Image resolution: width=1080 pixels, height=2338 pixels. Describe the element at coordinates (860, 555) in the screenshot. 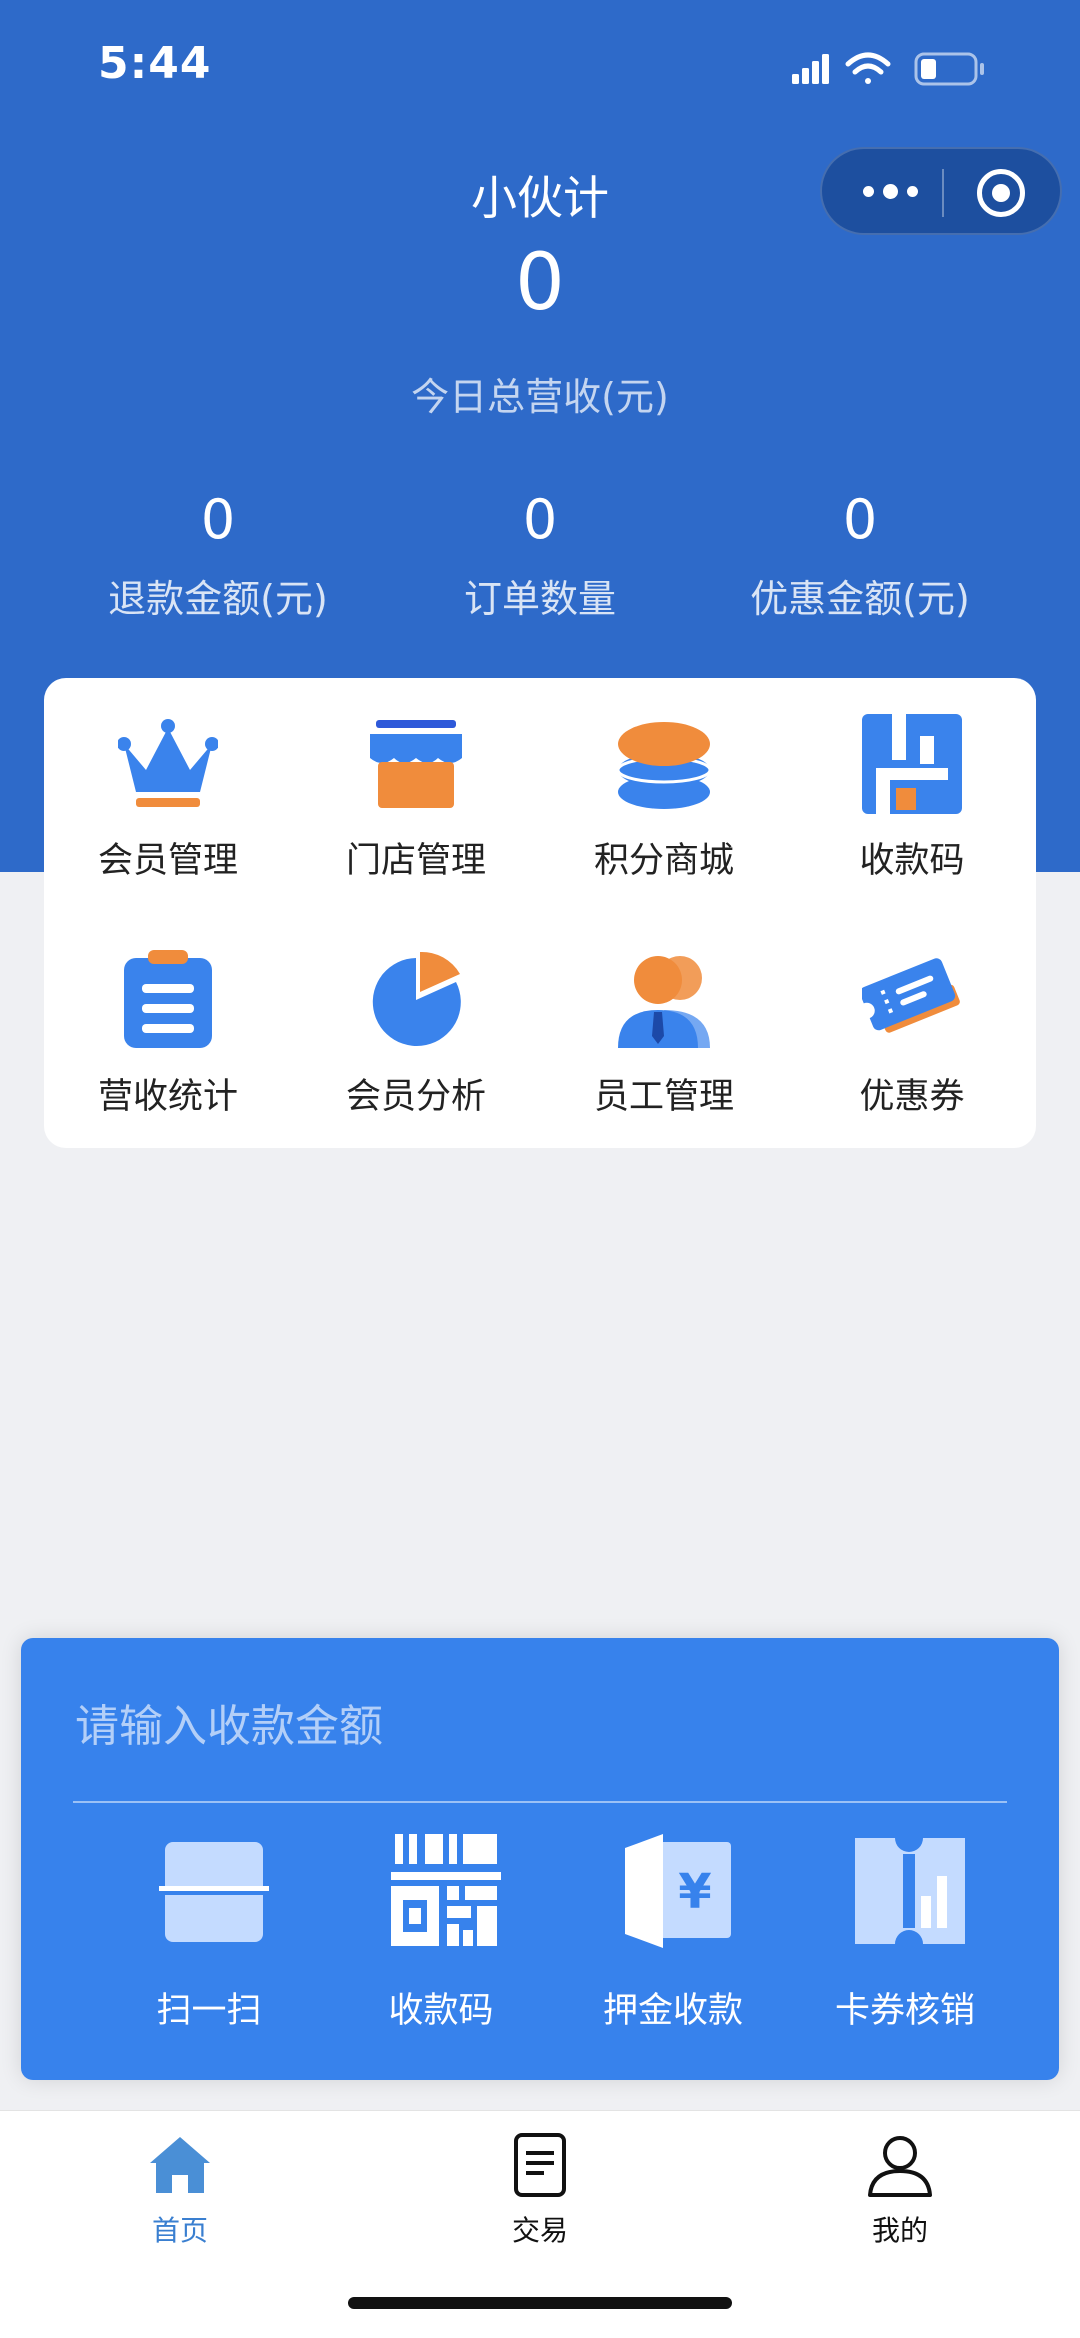

I see `stat-discount: 0 优惠金额(元)` at that location.